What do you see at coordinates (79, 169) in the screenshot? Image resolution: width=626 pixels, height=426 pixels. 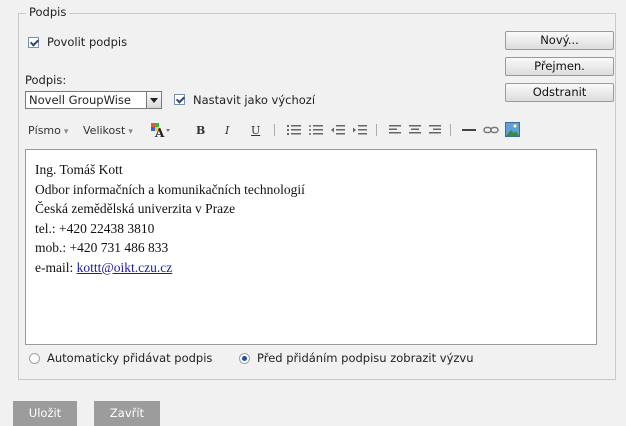 I see `editor-line: Ing. Tomáš Kott` at bounding box center [79, 169].